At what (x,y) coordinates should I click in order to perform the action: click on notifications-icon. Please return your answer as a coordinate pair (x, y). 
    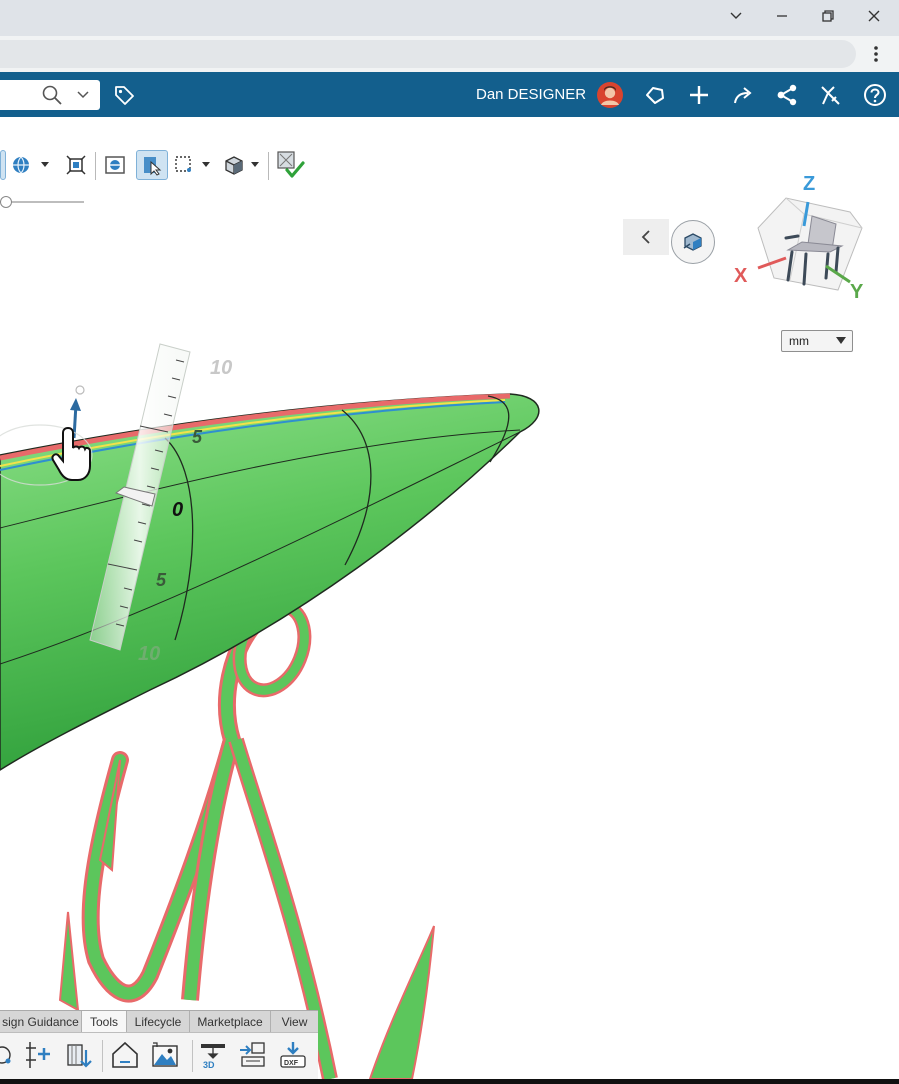
    Looking at the image, I should click on (655, 95).